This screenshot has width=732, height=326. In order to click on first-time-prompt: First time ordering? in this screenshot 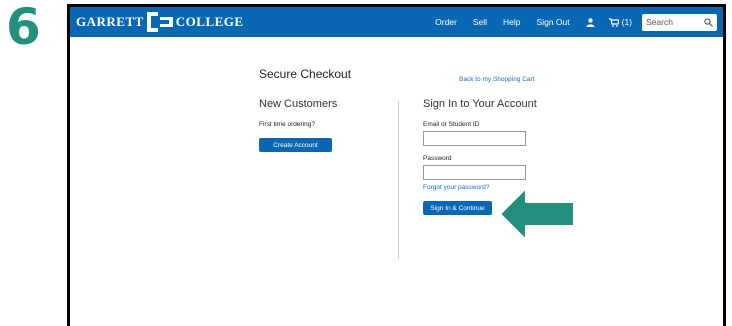, I will do `click(287, 124)`.